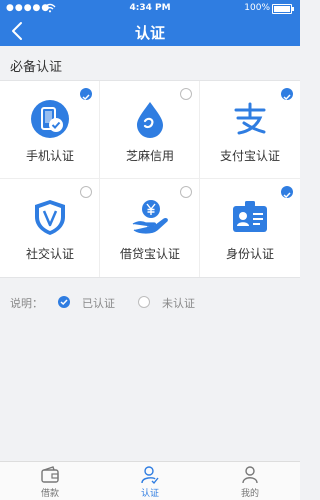 The width and height of the screenshot is (320, 500). I want to click on card-phone-verification: 手机认证, so click(50, 130).